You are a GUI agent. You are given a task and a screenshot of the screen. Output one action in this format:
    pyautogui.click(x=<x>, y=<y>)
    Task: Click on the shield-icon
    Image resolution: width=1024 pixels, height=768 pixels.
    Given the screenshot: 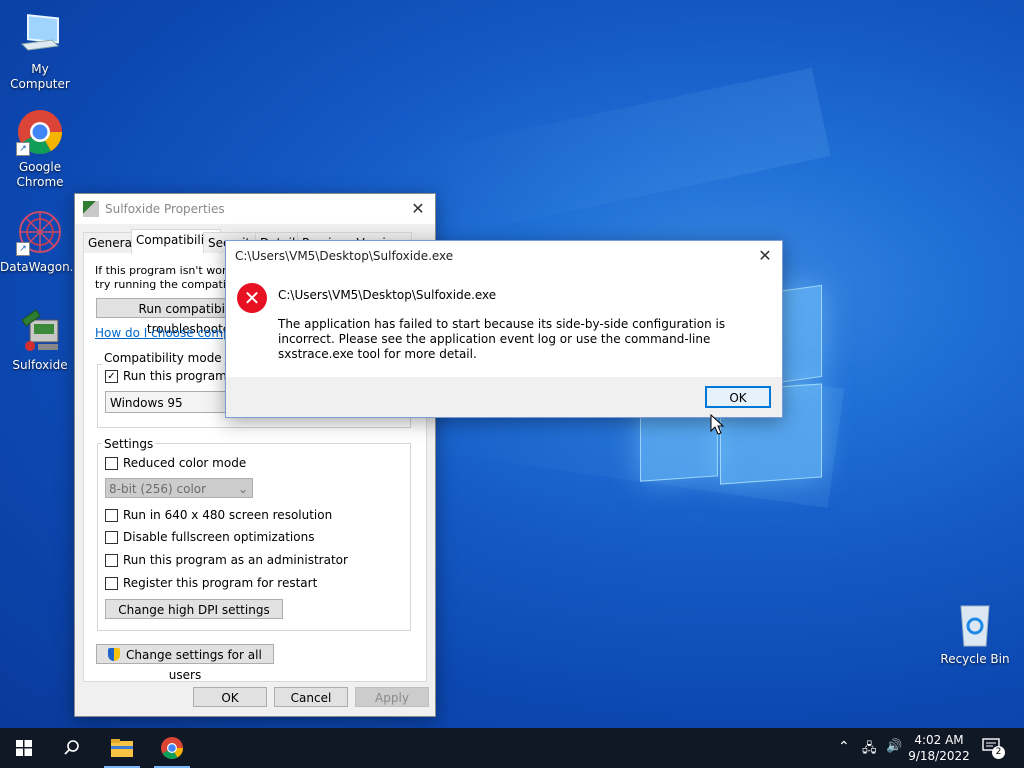 What is the action you would take?
    pyautogui.click(x=114, y=654)
    